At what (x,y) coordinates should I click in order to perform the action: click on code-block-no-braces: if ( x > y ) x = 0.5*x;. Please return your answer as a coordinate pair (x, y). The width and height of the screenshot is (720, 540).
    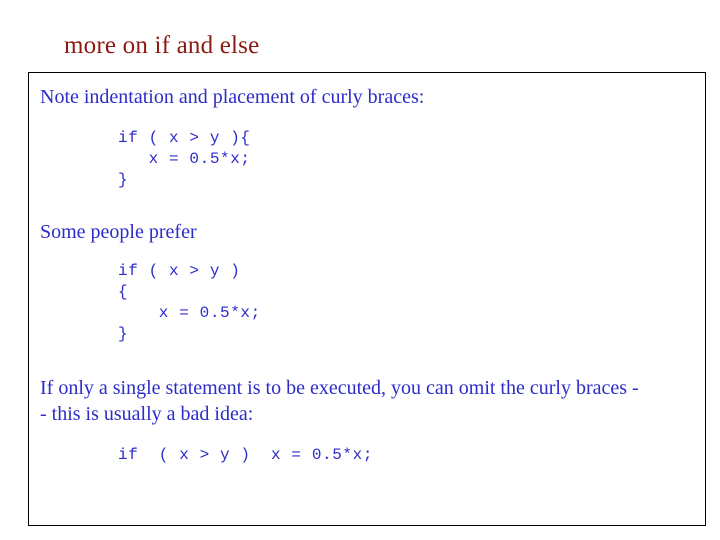
    Looking at the image, I should click on (246, 455).